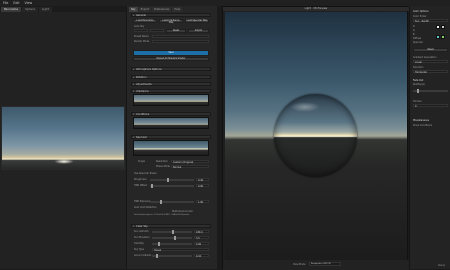 The height and width of the screenshot is (270, 450). I want to click on hdr-exposure-value: 1.00, so click(201, 202).